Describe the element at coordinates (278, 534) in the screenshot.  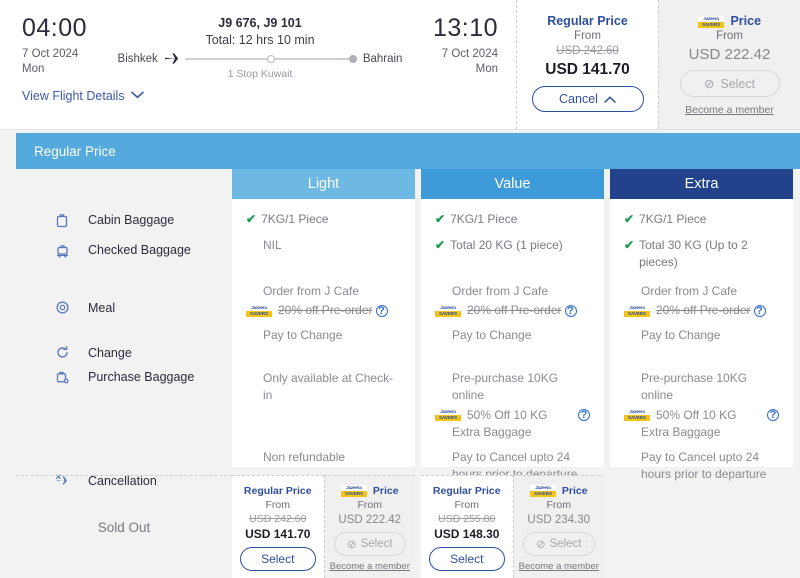
I see `value-regular-price: USD 141.70` at that location.